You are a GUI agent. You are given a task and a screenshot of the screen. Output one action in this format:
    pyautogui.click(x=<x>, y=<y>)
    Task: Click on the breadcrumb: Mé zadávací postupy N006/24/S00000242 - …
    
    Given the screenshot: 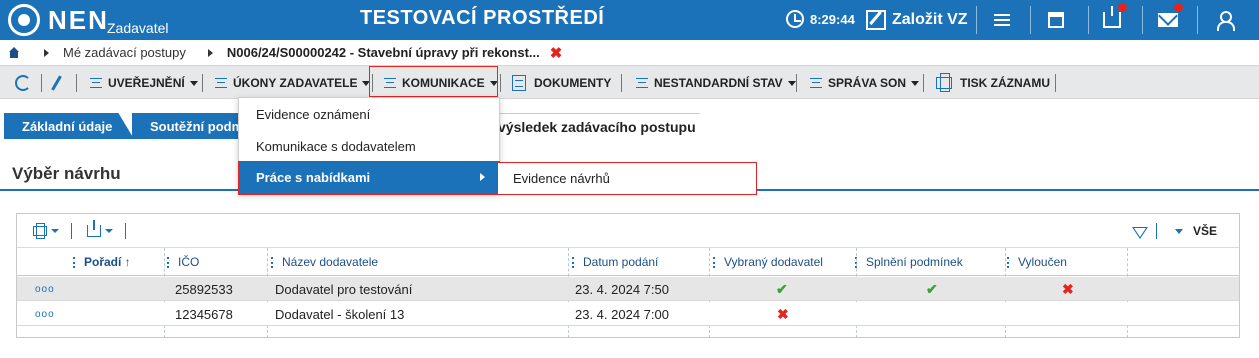 What is the action you would take?
    pyautogui.click(x=629, y=52)
    